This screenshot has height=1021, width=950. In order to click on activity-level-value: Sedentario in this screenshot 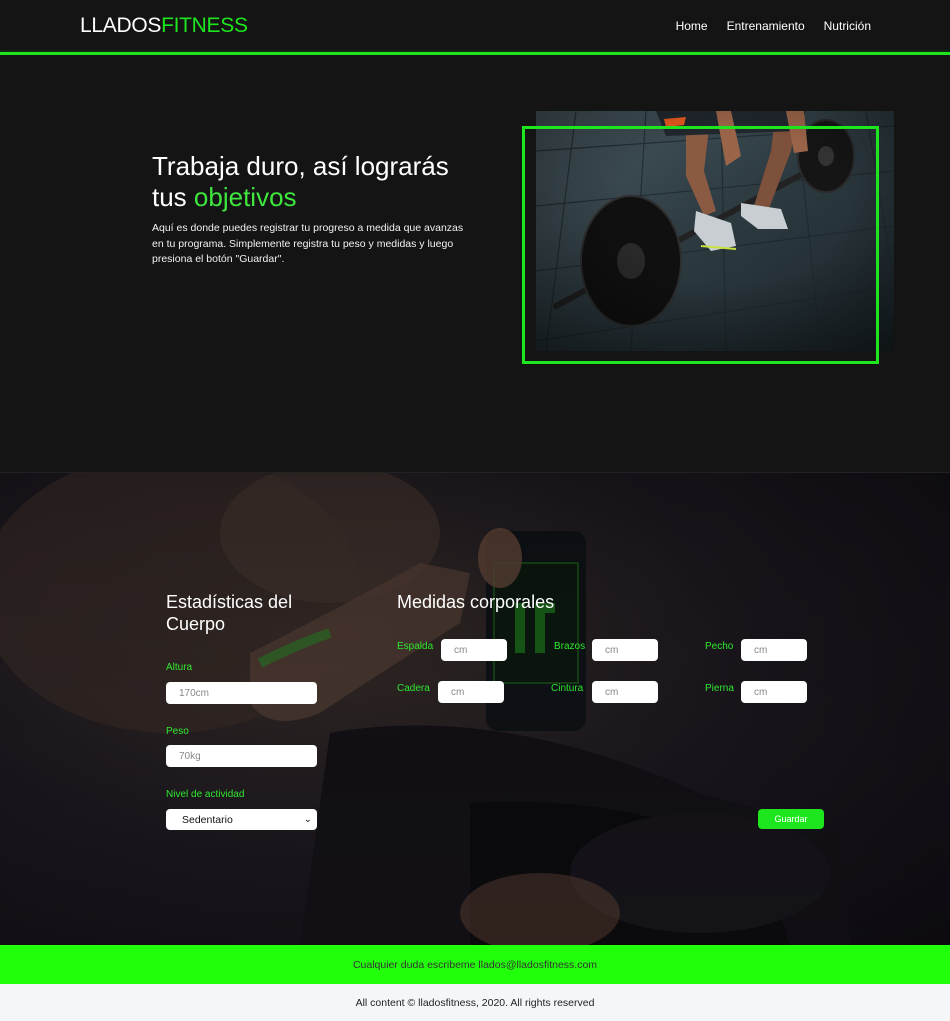, I will do `click(207, 819)`.